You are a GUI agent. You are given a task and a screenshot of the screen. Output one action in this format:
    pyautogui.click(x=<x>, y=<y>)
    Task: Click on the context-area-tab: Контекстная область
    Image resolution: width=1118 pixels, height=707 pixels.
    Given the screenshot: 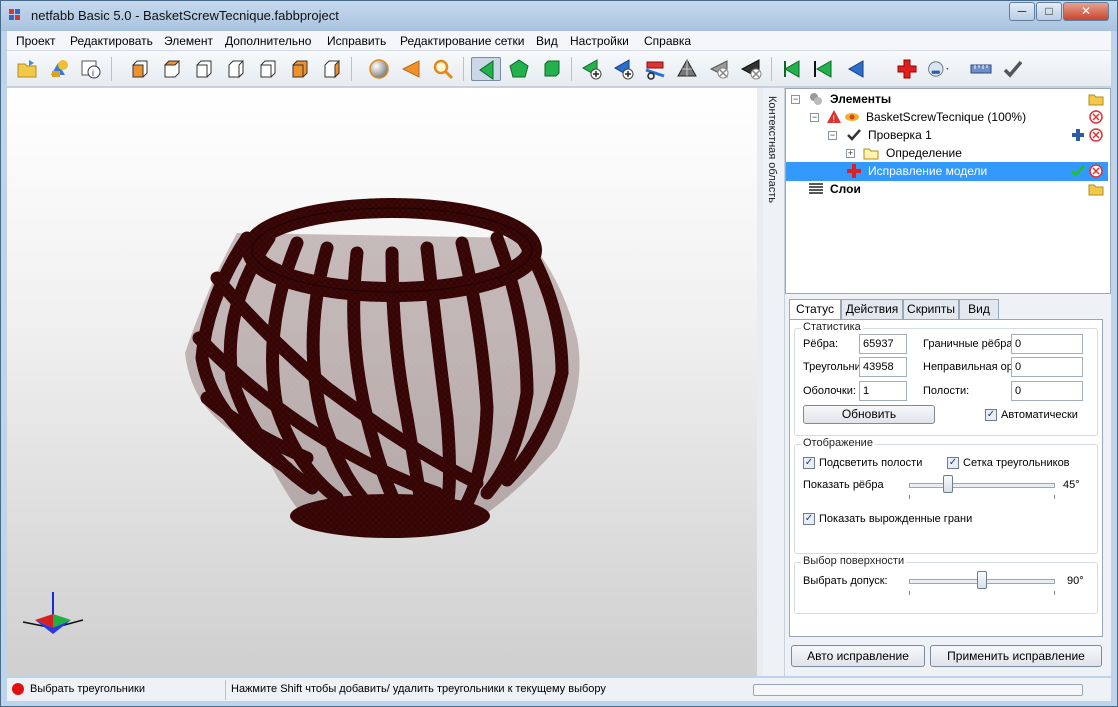 What is the action you would take?
    pyautogui.click(x=774, y=382)
    